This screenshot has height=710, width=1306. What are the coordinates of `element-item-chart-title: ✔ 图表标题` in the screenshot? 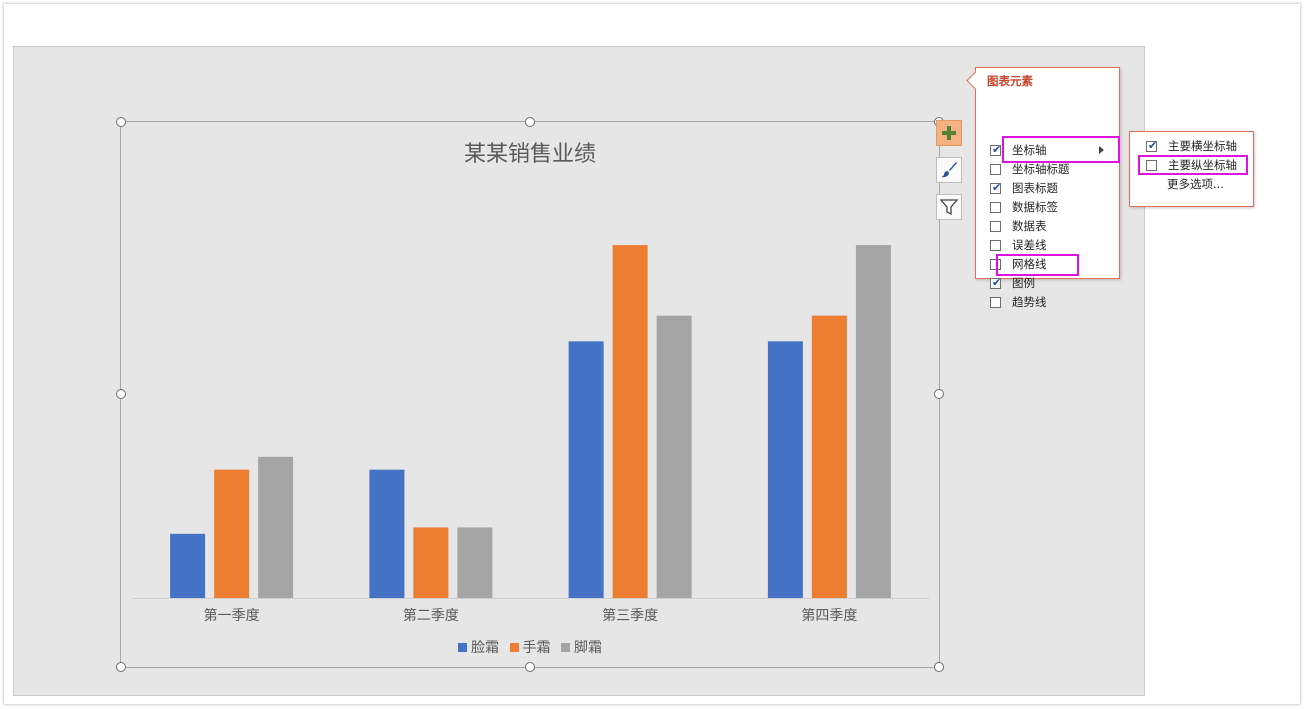 It's located at (1048, 188).